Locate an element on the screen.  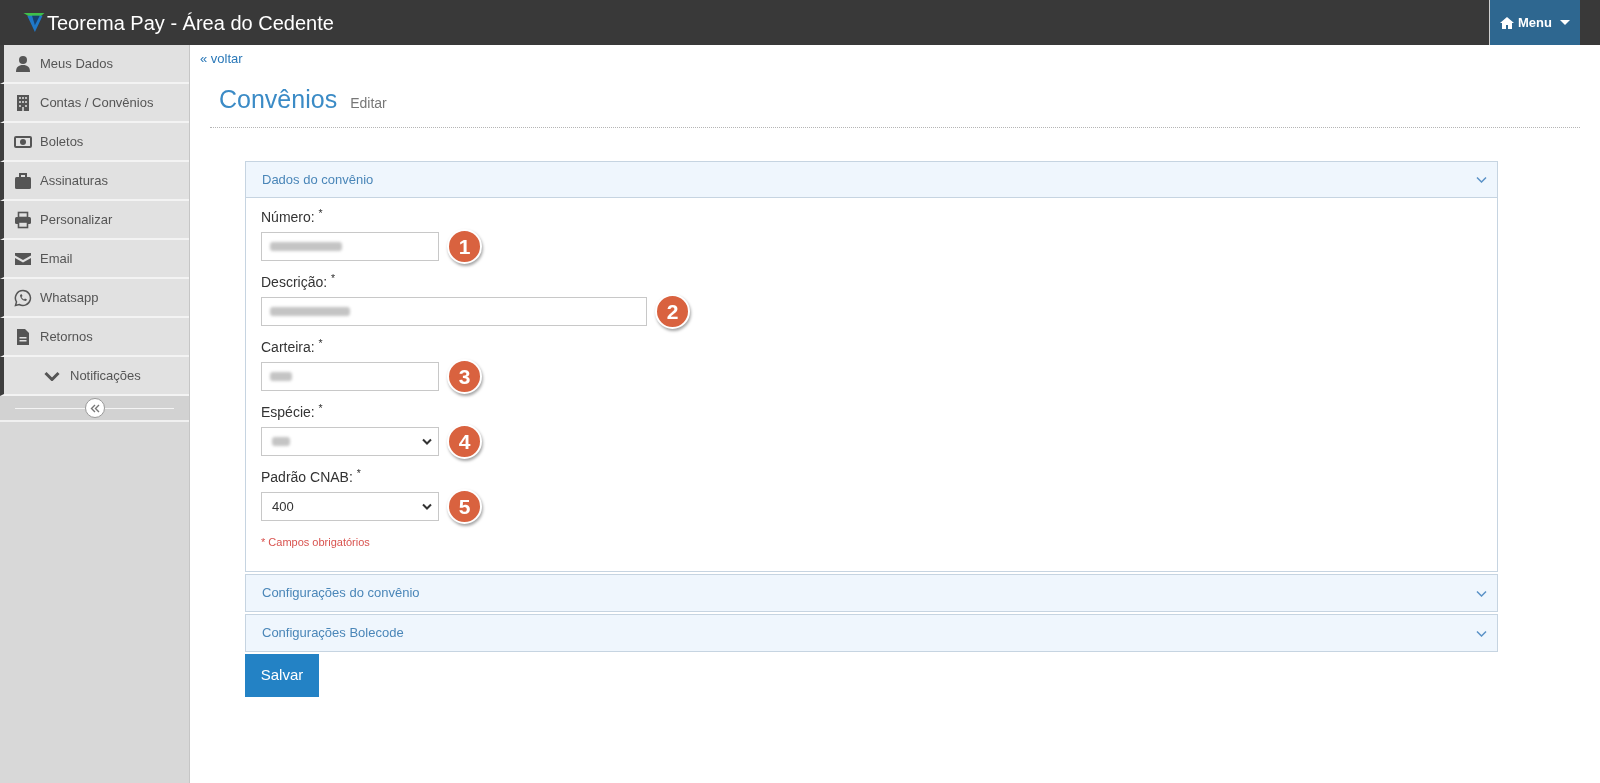
building-icon is located at coordinates (23, 102).